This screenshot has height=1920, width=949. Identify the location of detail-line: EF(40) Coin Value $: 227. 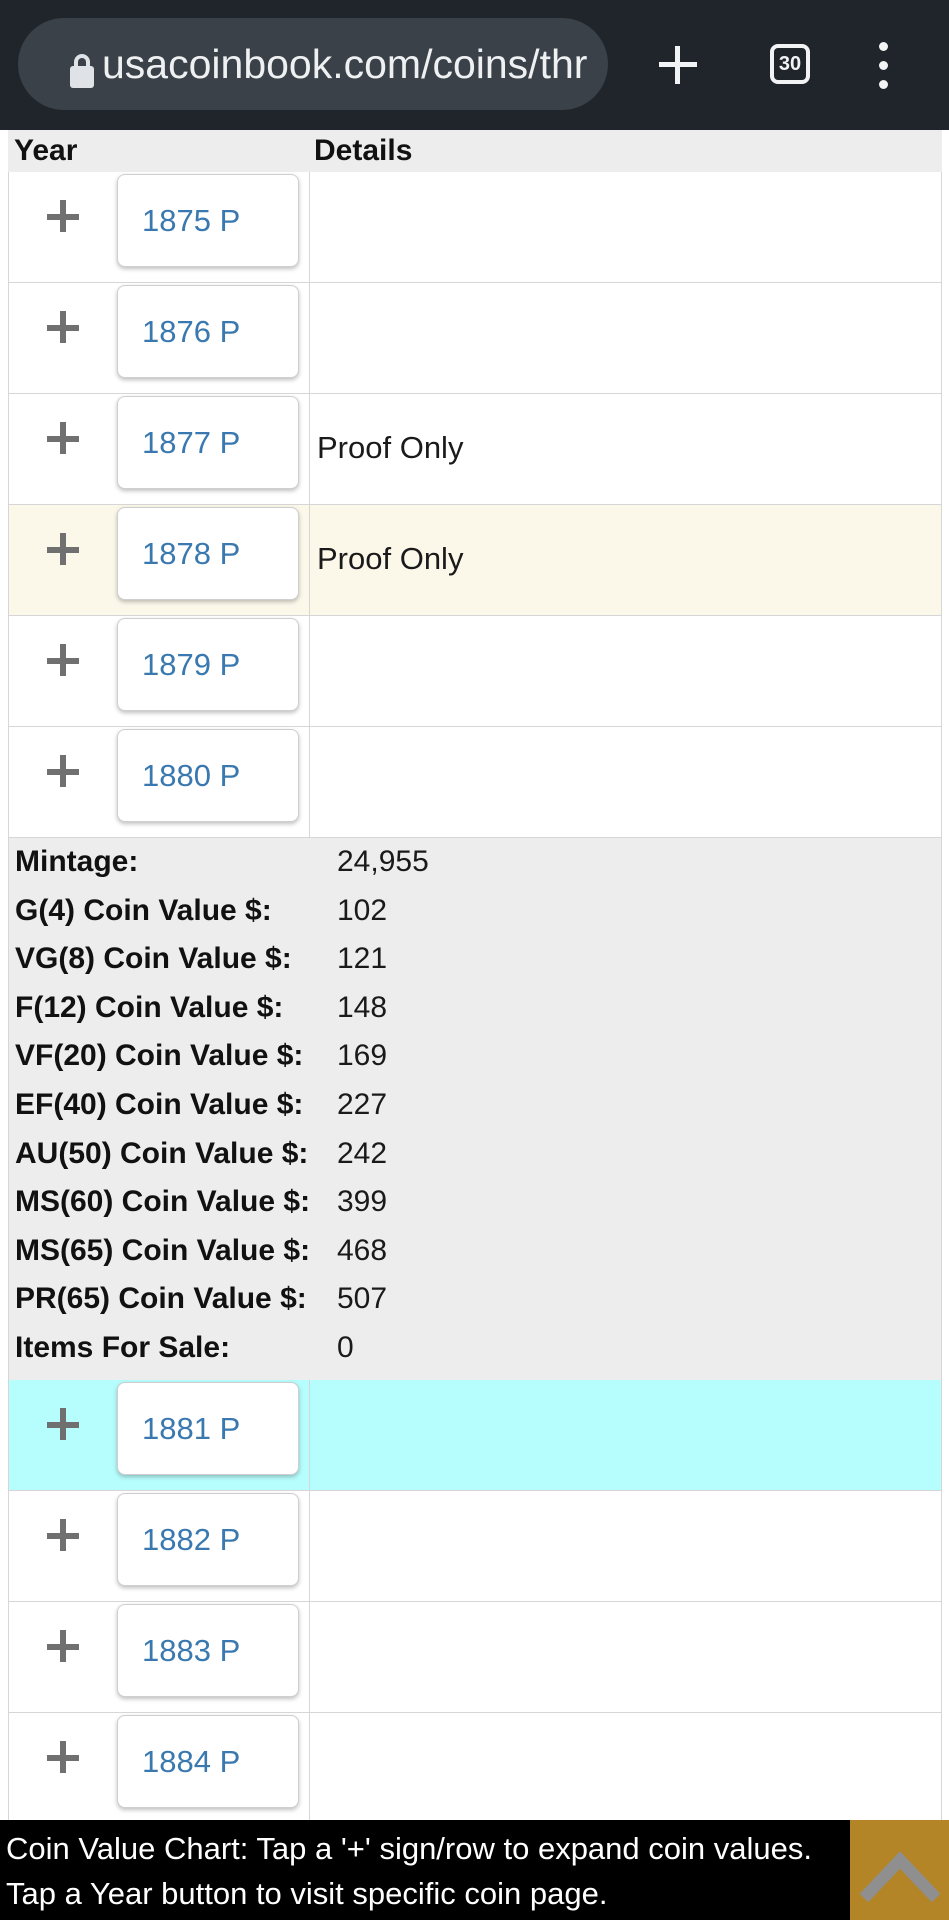
(475, 1105).